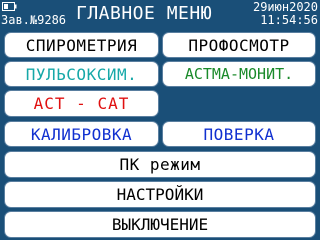  I want to click on act-cat-label: ACT - CAT, so click(81, 103).